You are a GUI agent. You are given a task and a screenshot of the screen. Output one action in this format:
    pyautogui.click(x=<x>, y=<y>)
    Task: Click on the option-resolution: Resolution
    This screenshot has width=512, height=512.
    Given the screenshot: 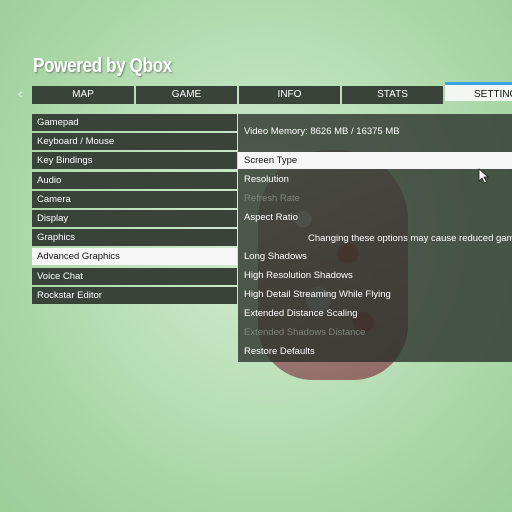 What is the action you would take?
    pyautogui.click(x=375, y=179)
    